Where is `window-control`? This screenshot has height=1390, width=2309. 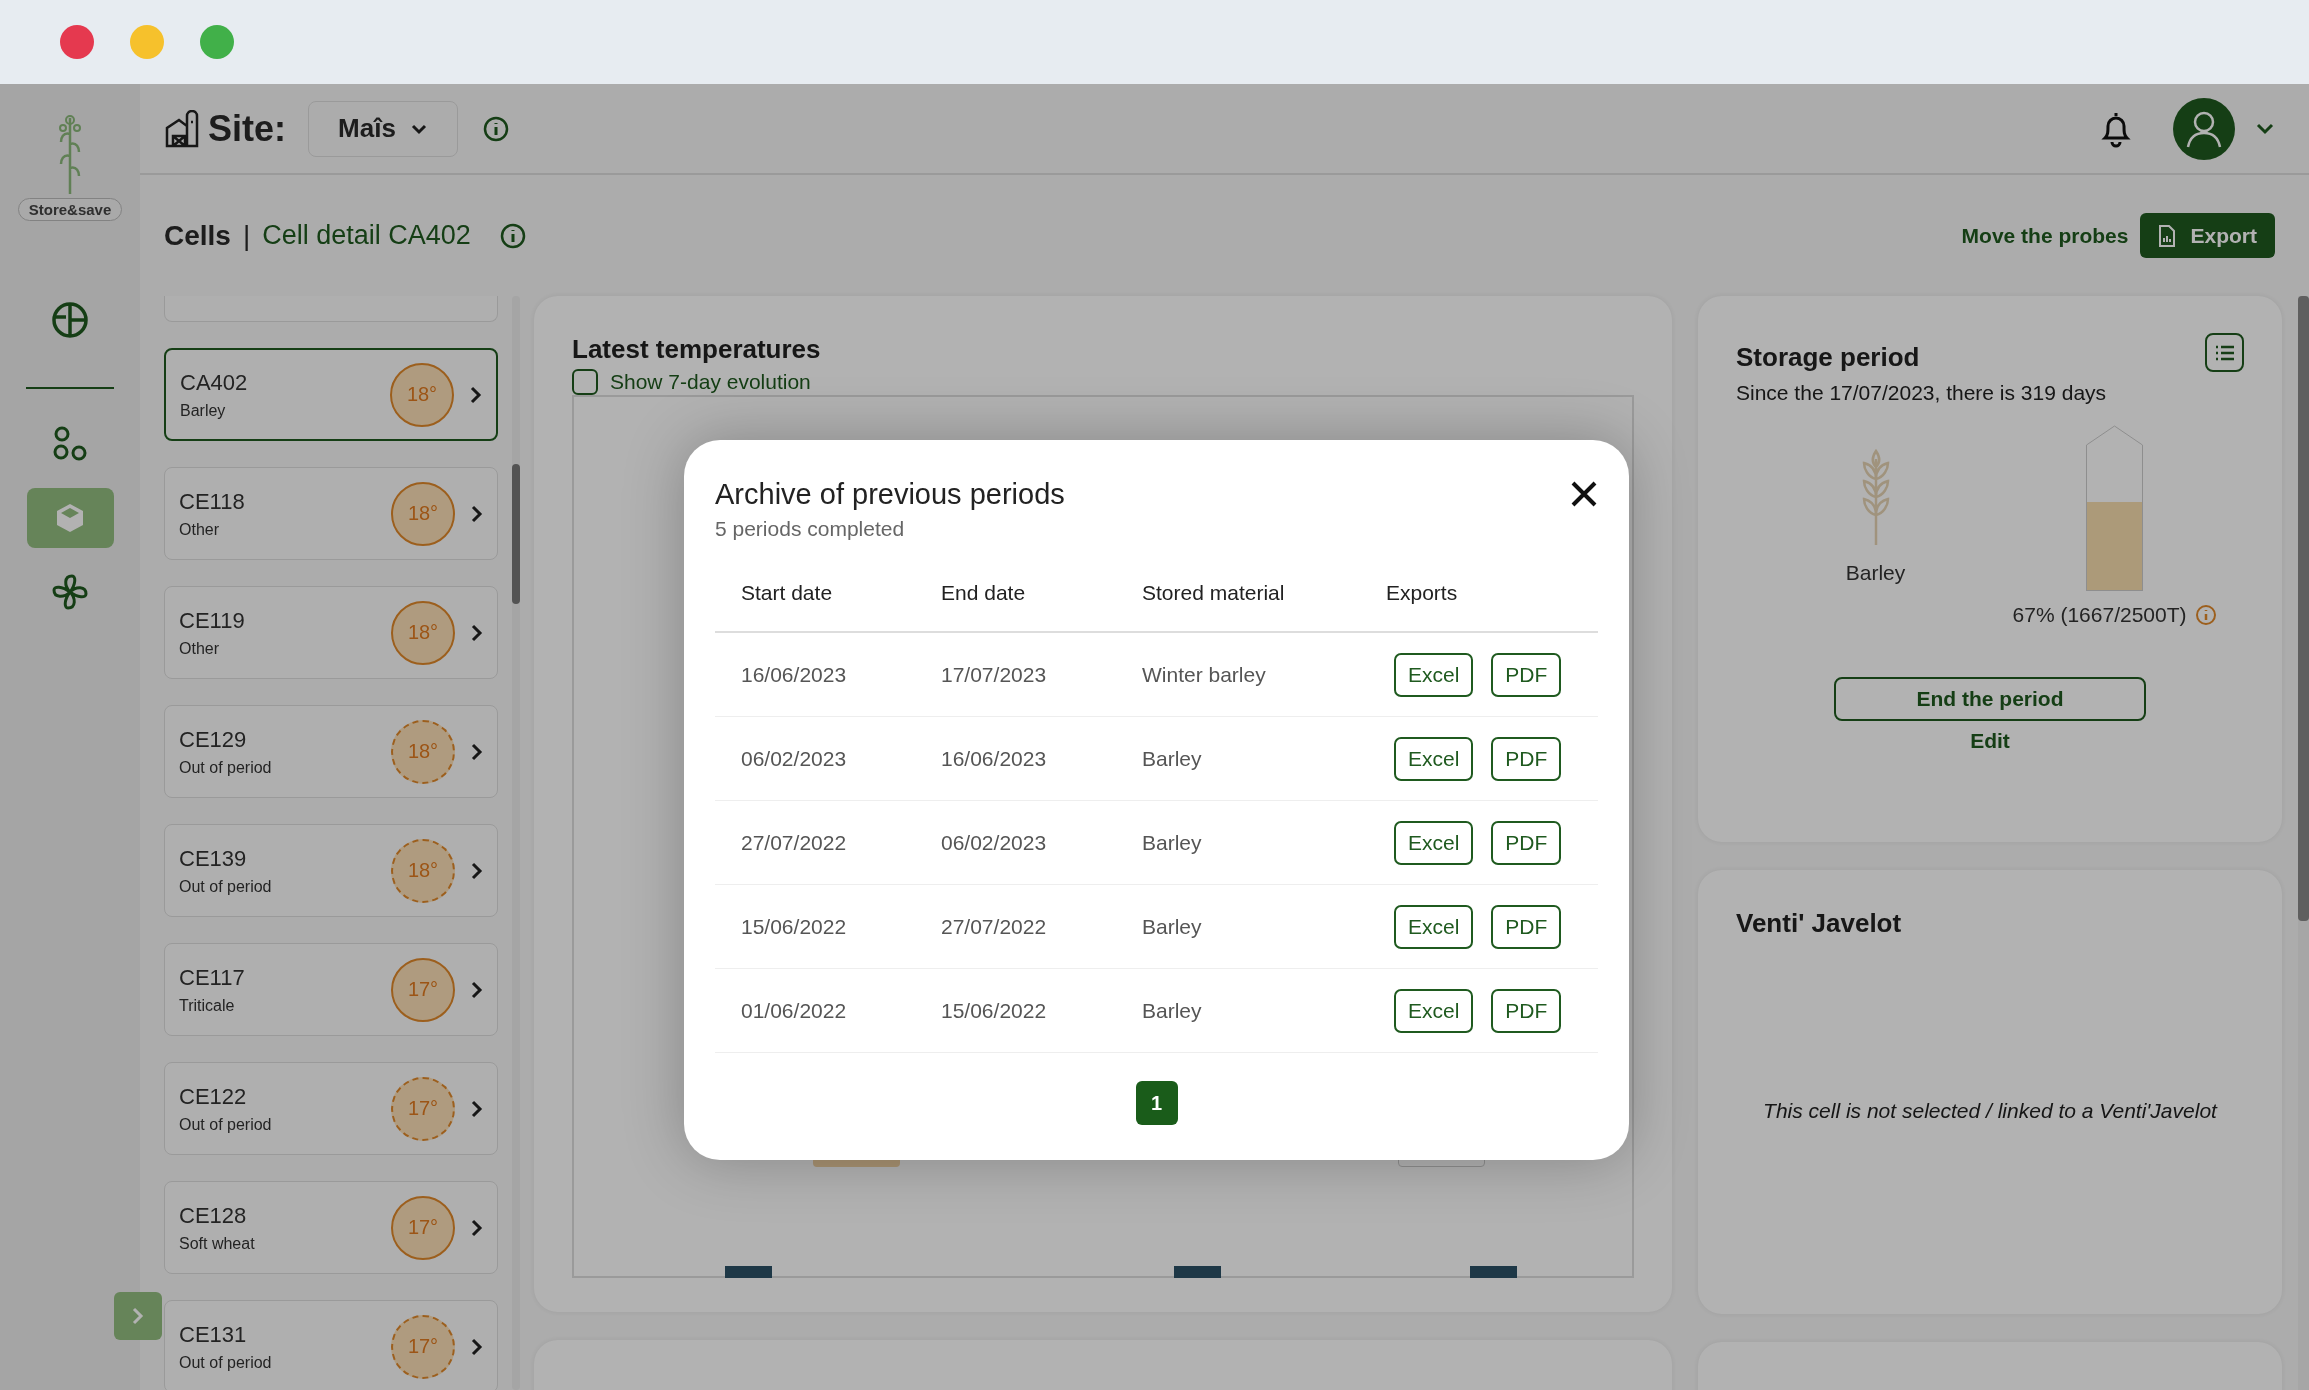 window-control is located at coordinates (77, 42).